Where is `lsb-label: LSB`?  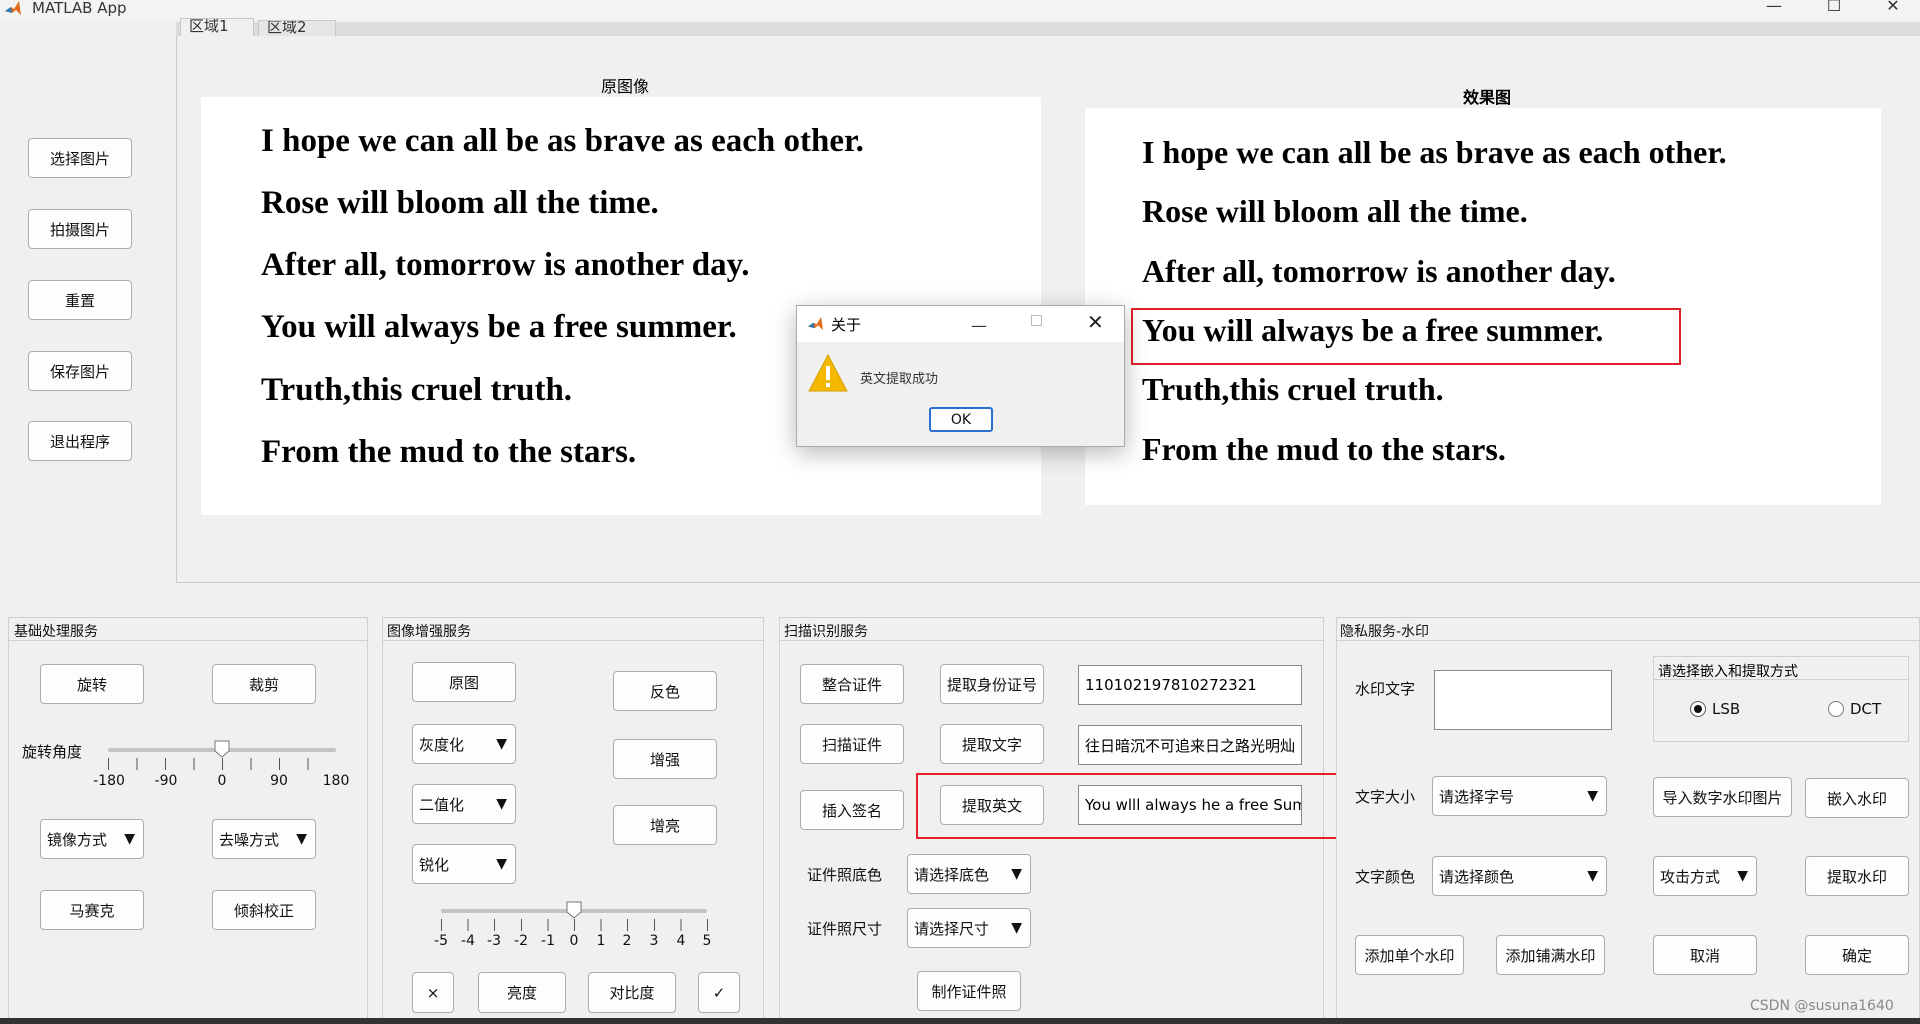 lsb-label: LSB is located at coordinates (1726, 709).